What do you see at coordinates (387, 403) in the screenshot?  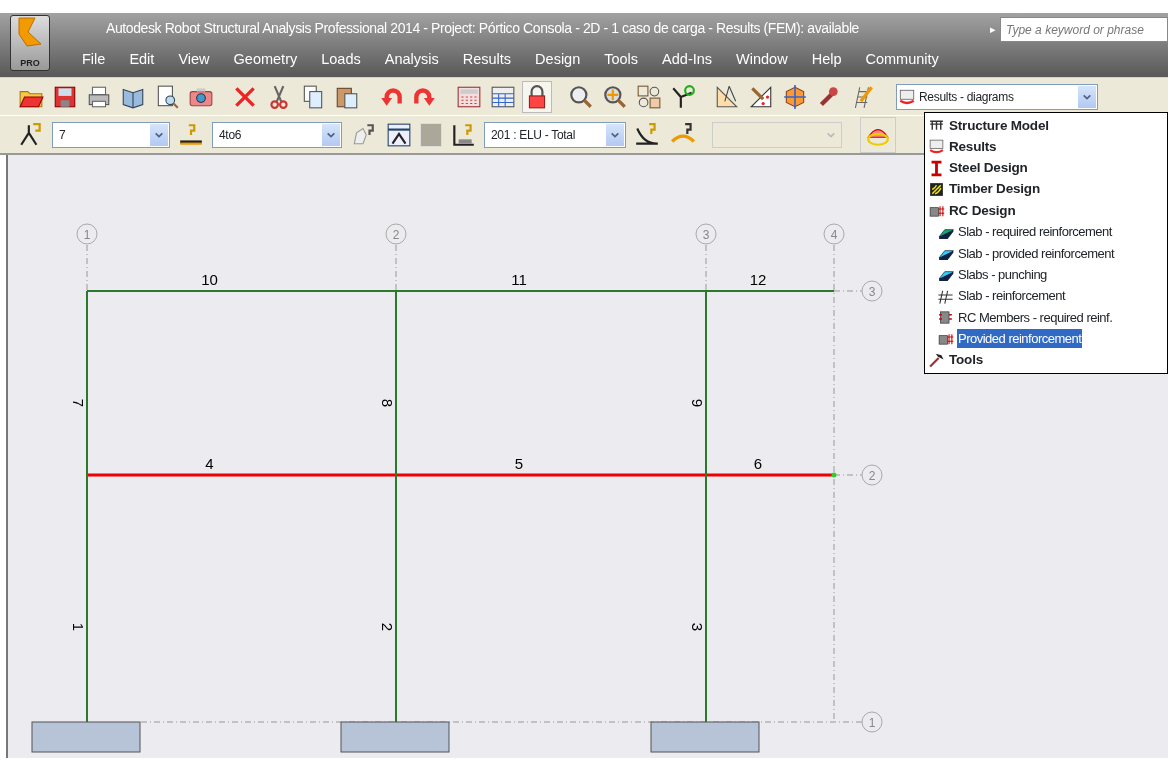 I see `member-label: 8` at bounding box center [387, 403].